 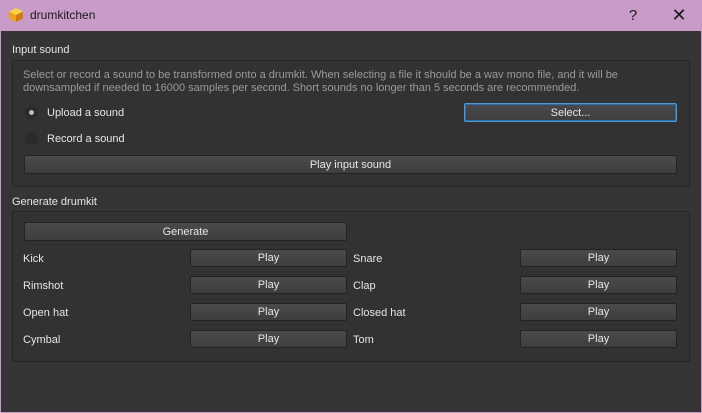 I want to click on title-bar: drumkitchen ? ✕, so click(x=351, y=15).